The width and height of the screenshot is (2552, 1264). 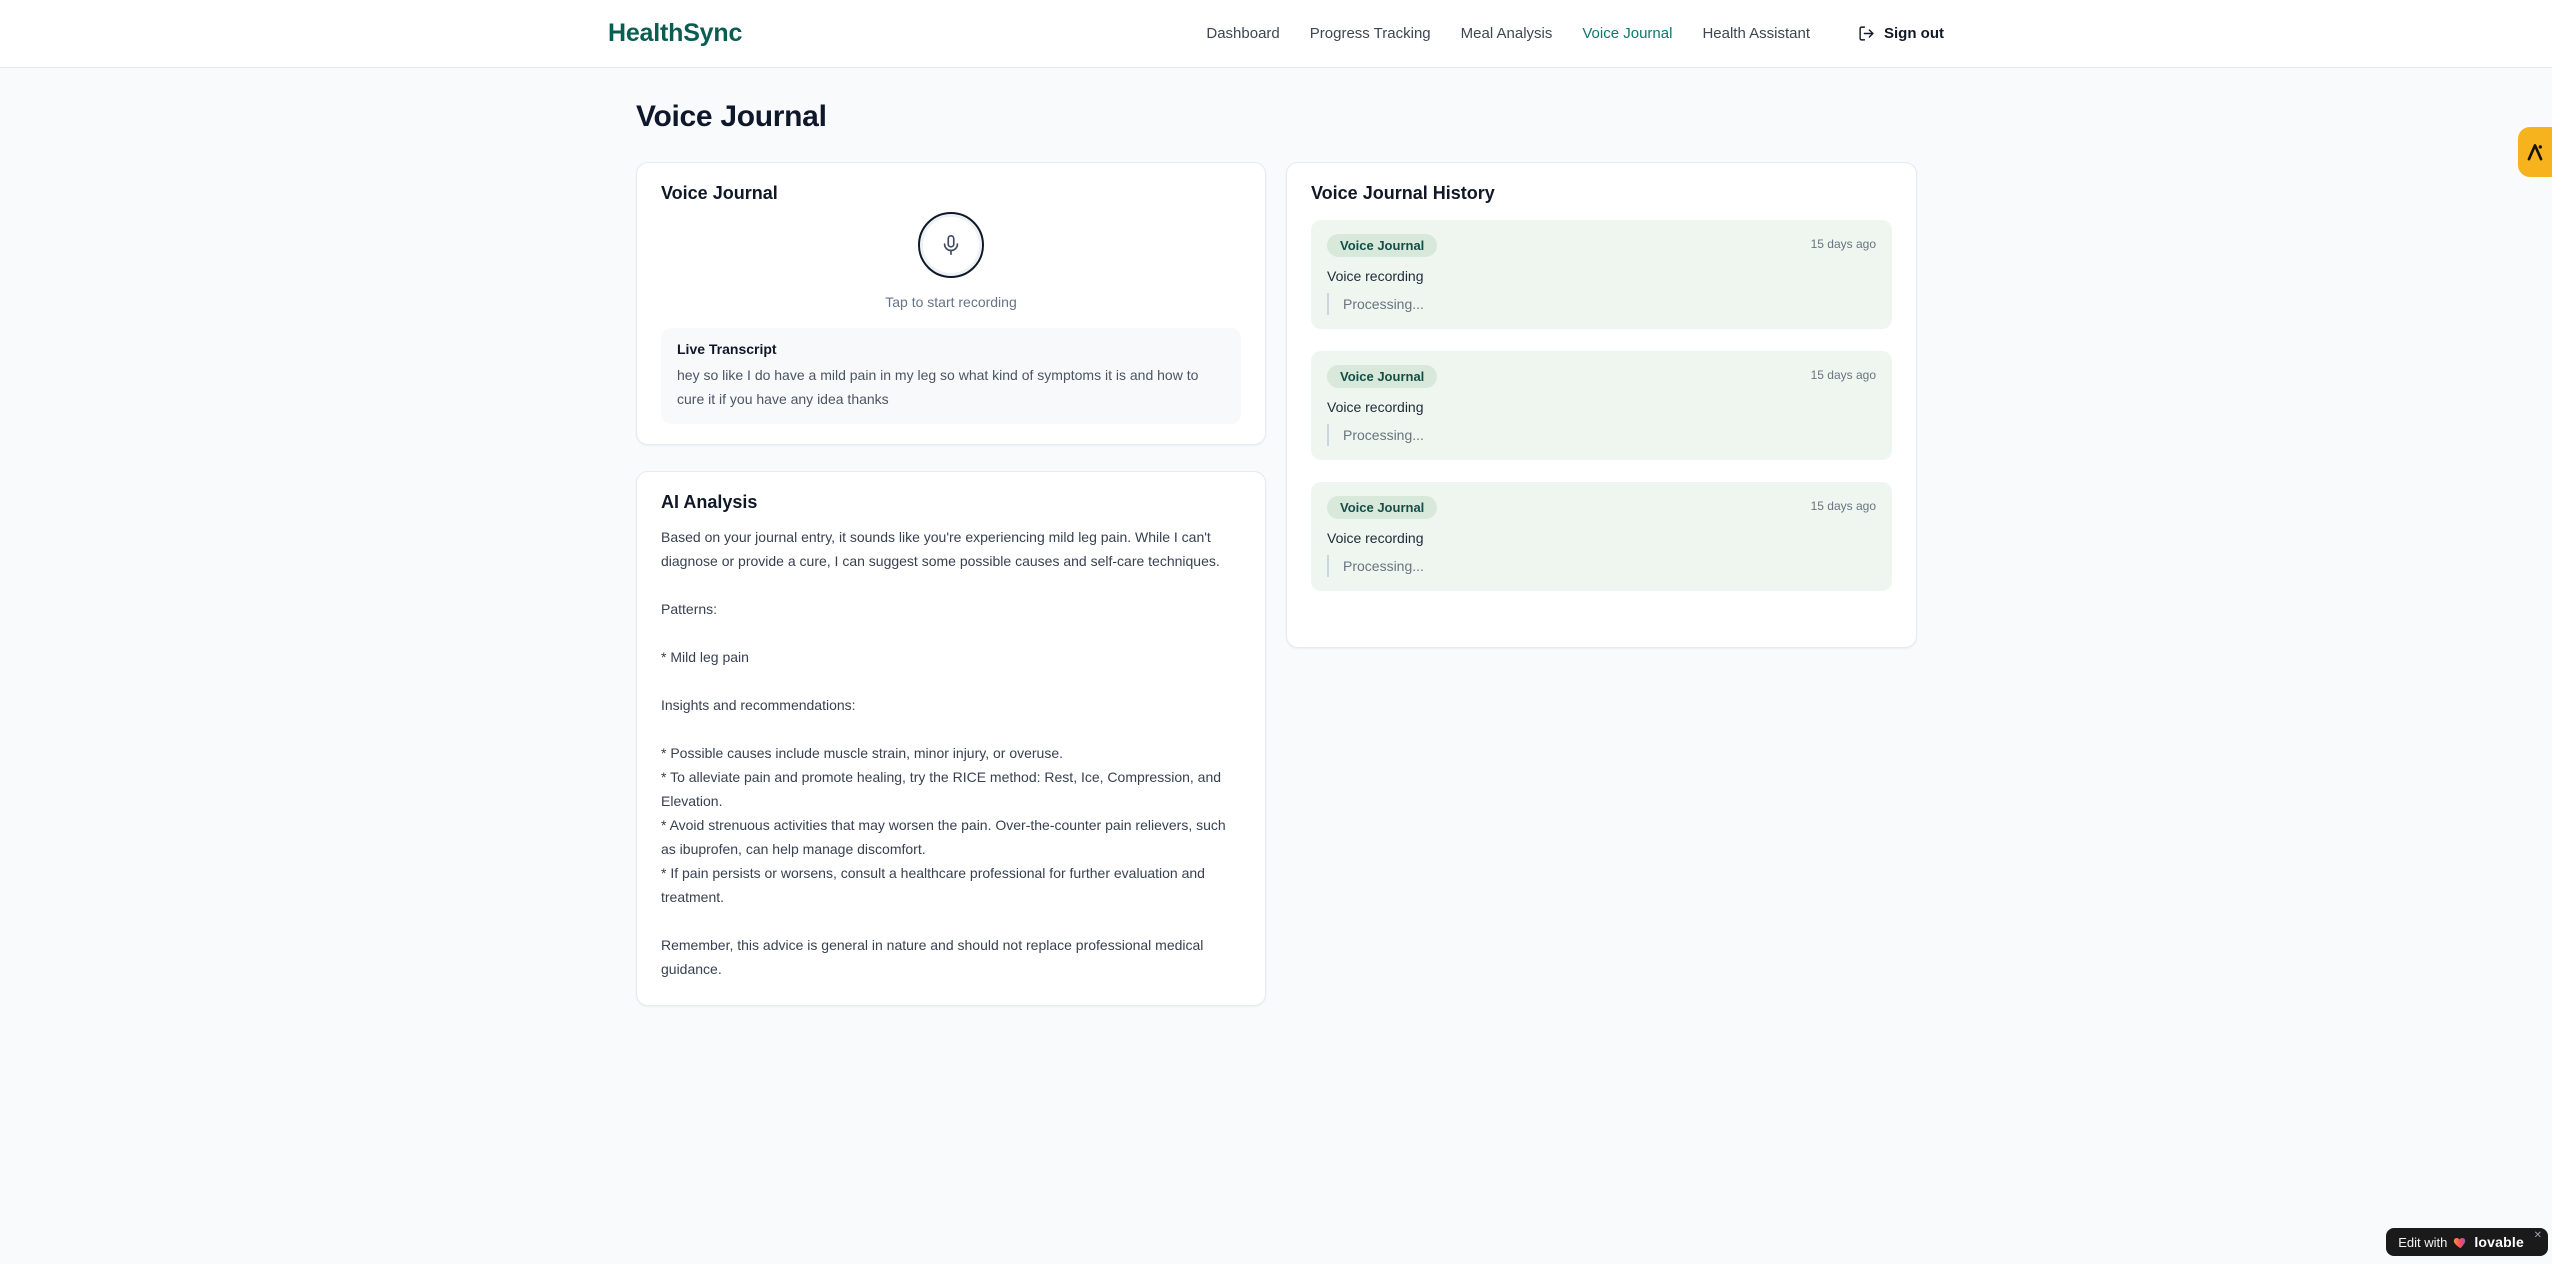 I want to click on recorder-center: Tap to start recording, so click(x=951, y=257).